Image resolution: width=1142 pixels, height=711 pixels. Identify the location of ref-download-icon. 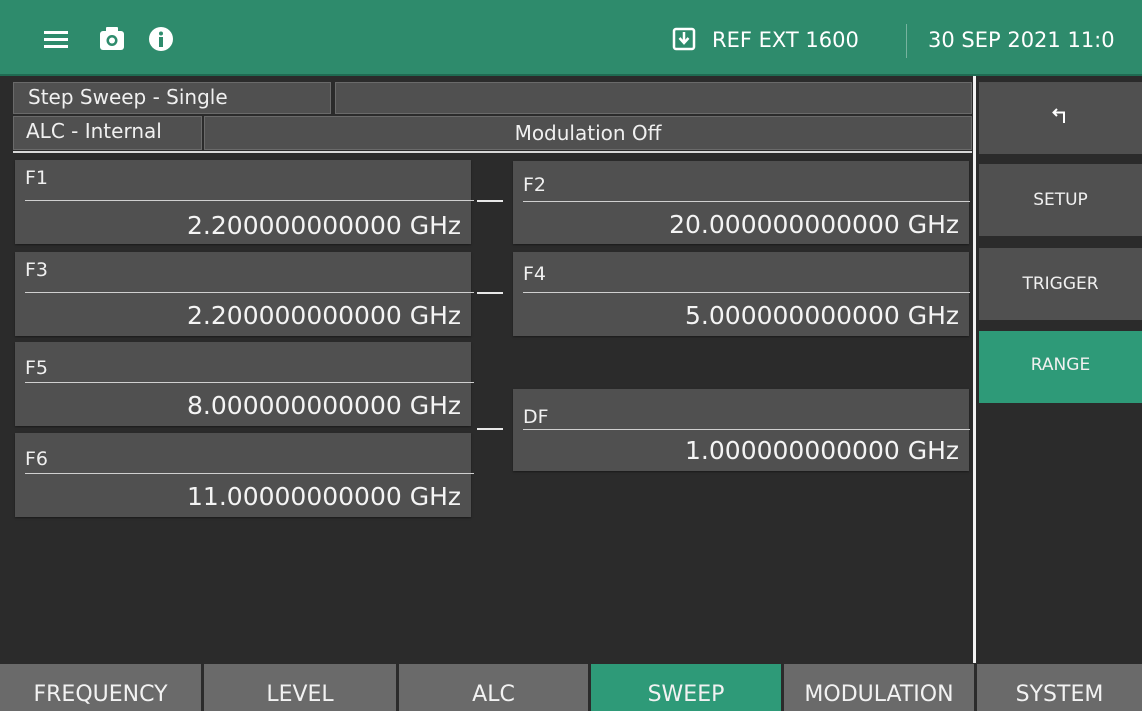
(684, 39).